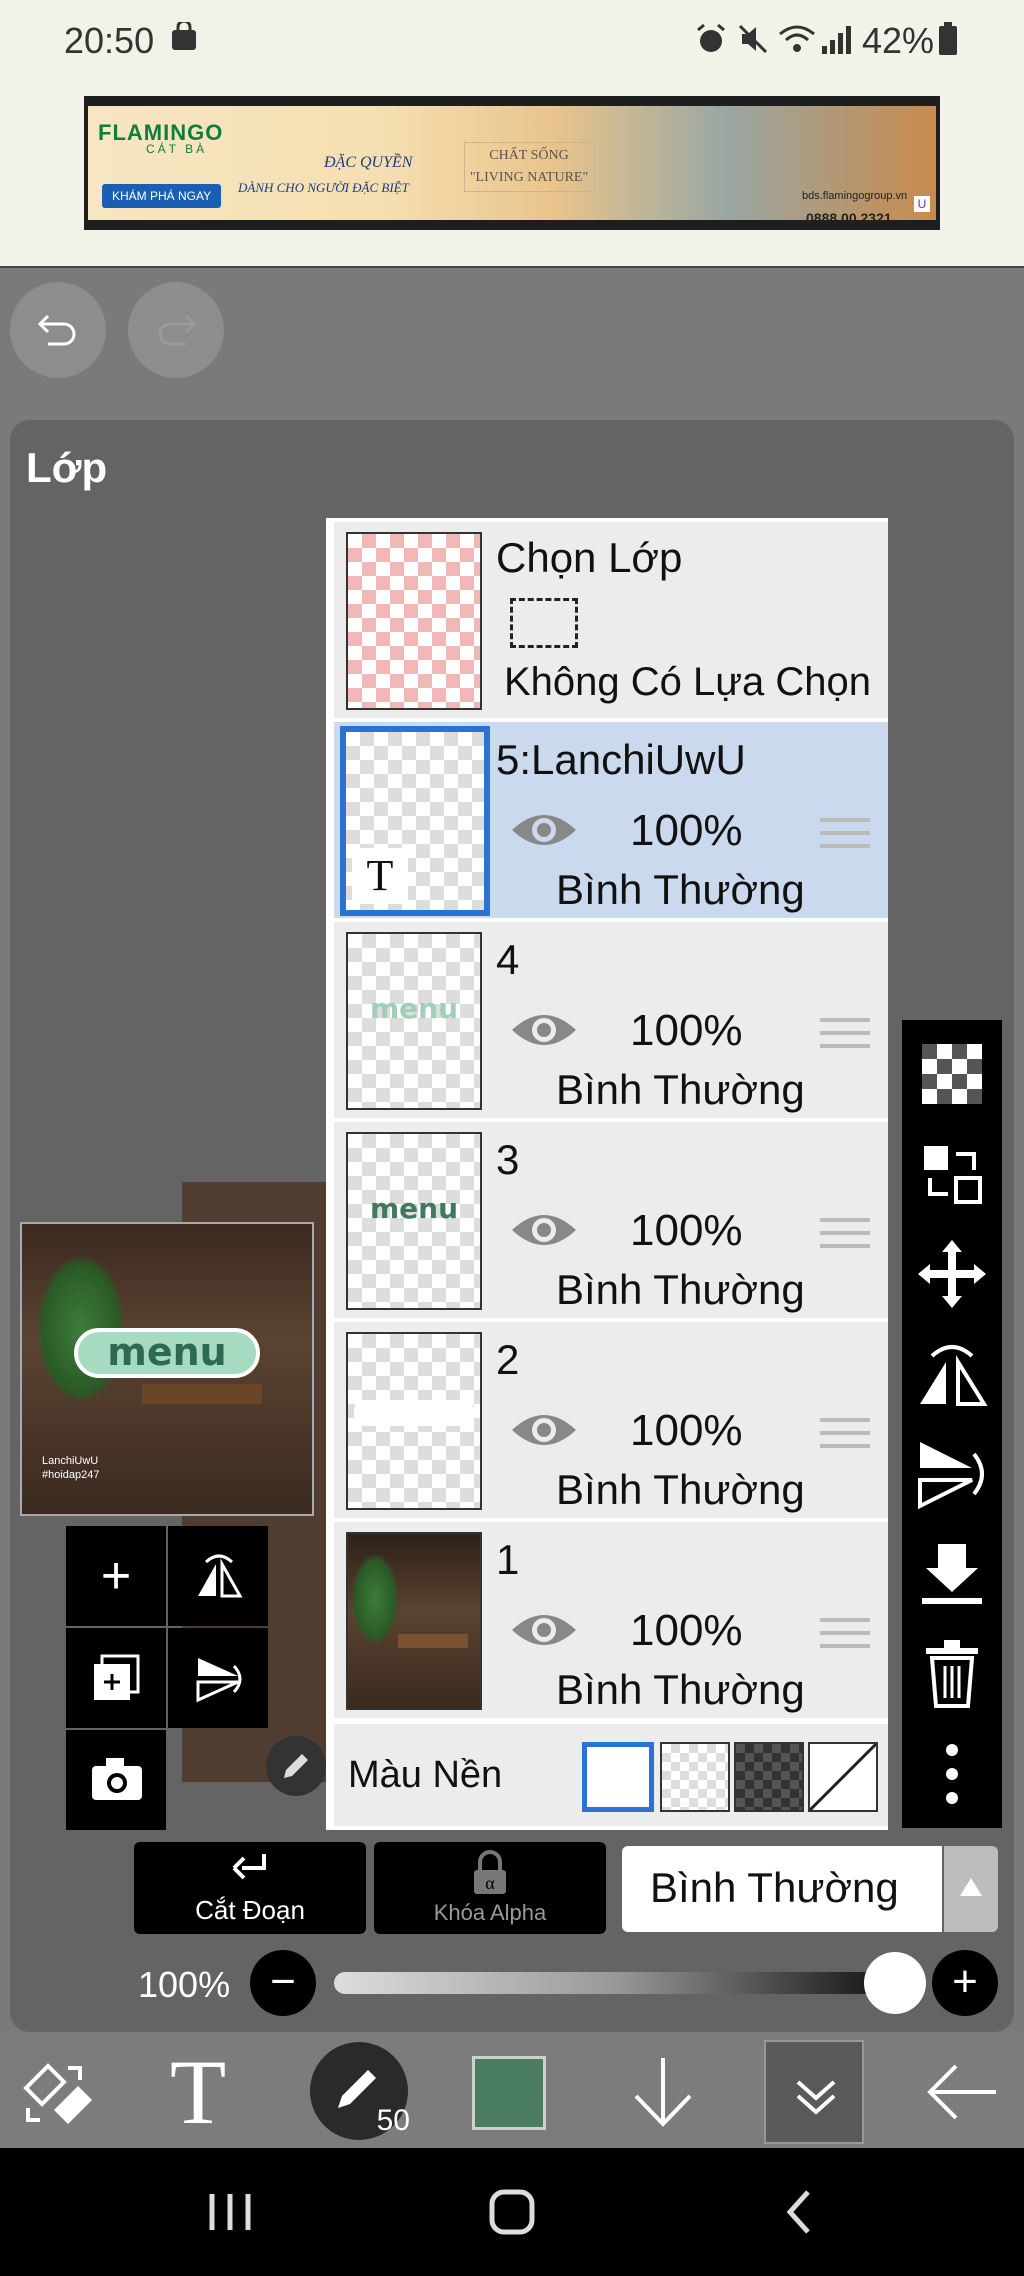  What do you see at coordinates (414, 1413) in the screenshot?
I see `thumbnail-white-band` at bounding box center [414, 1413].